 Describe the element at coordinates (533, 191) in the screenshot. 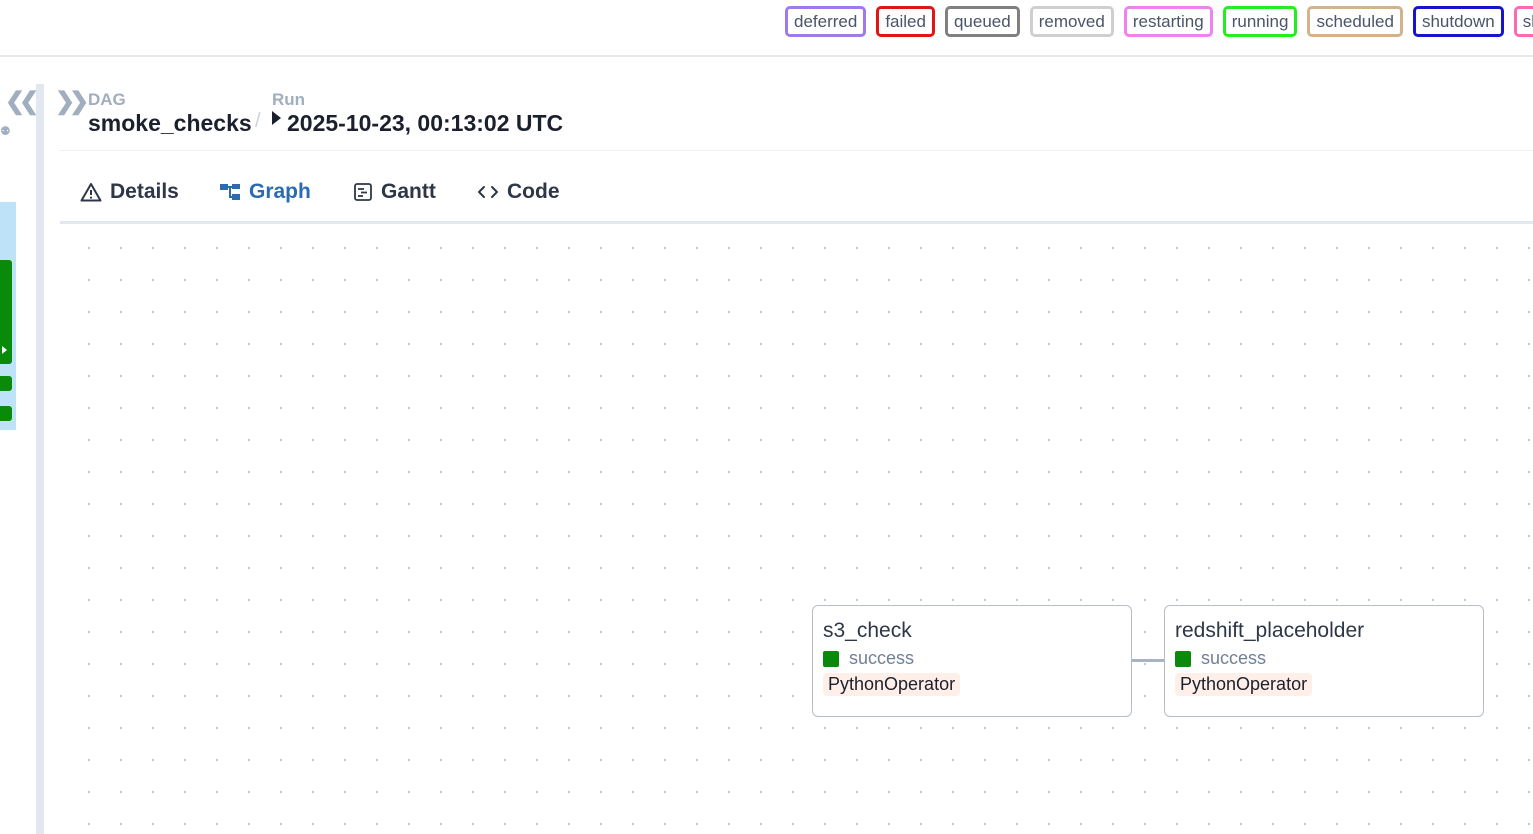

I see `tab-code-label: Code` at that location.